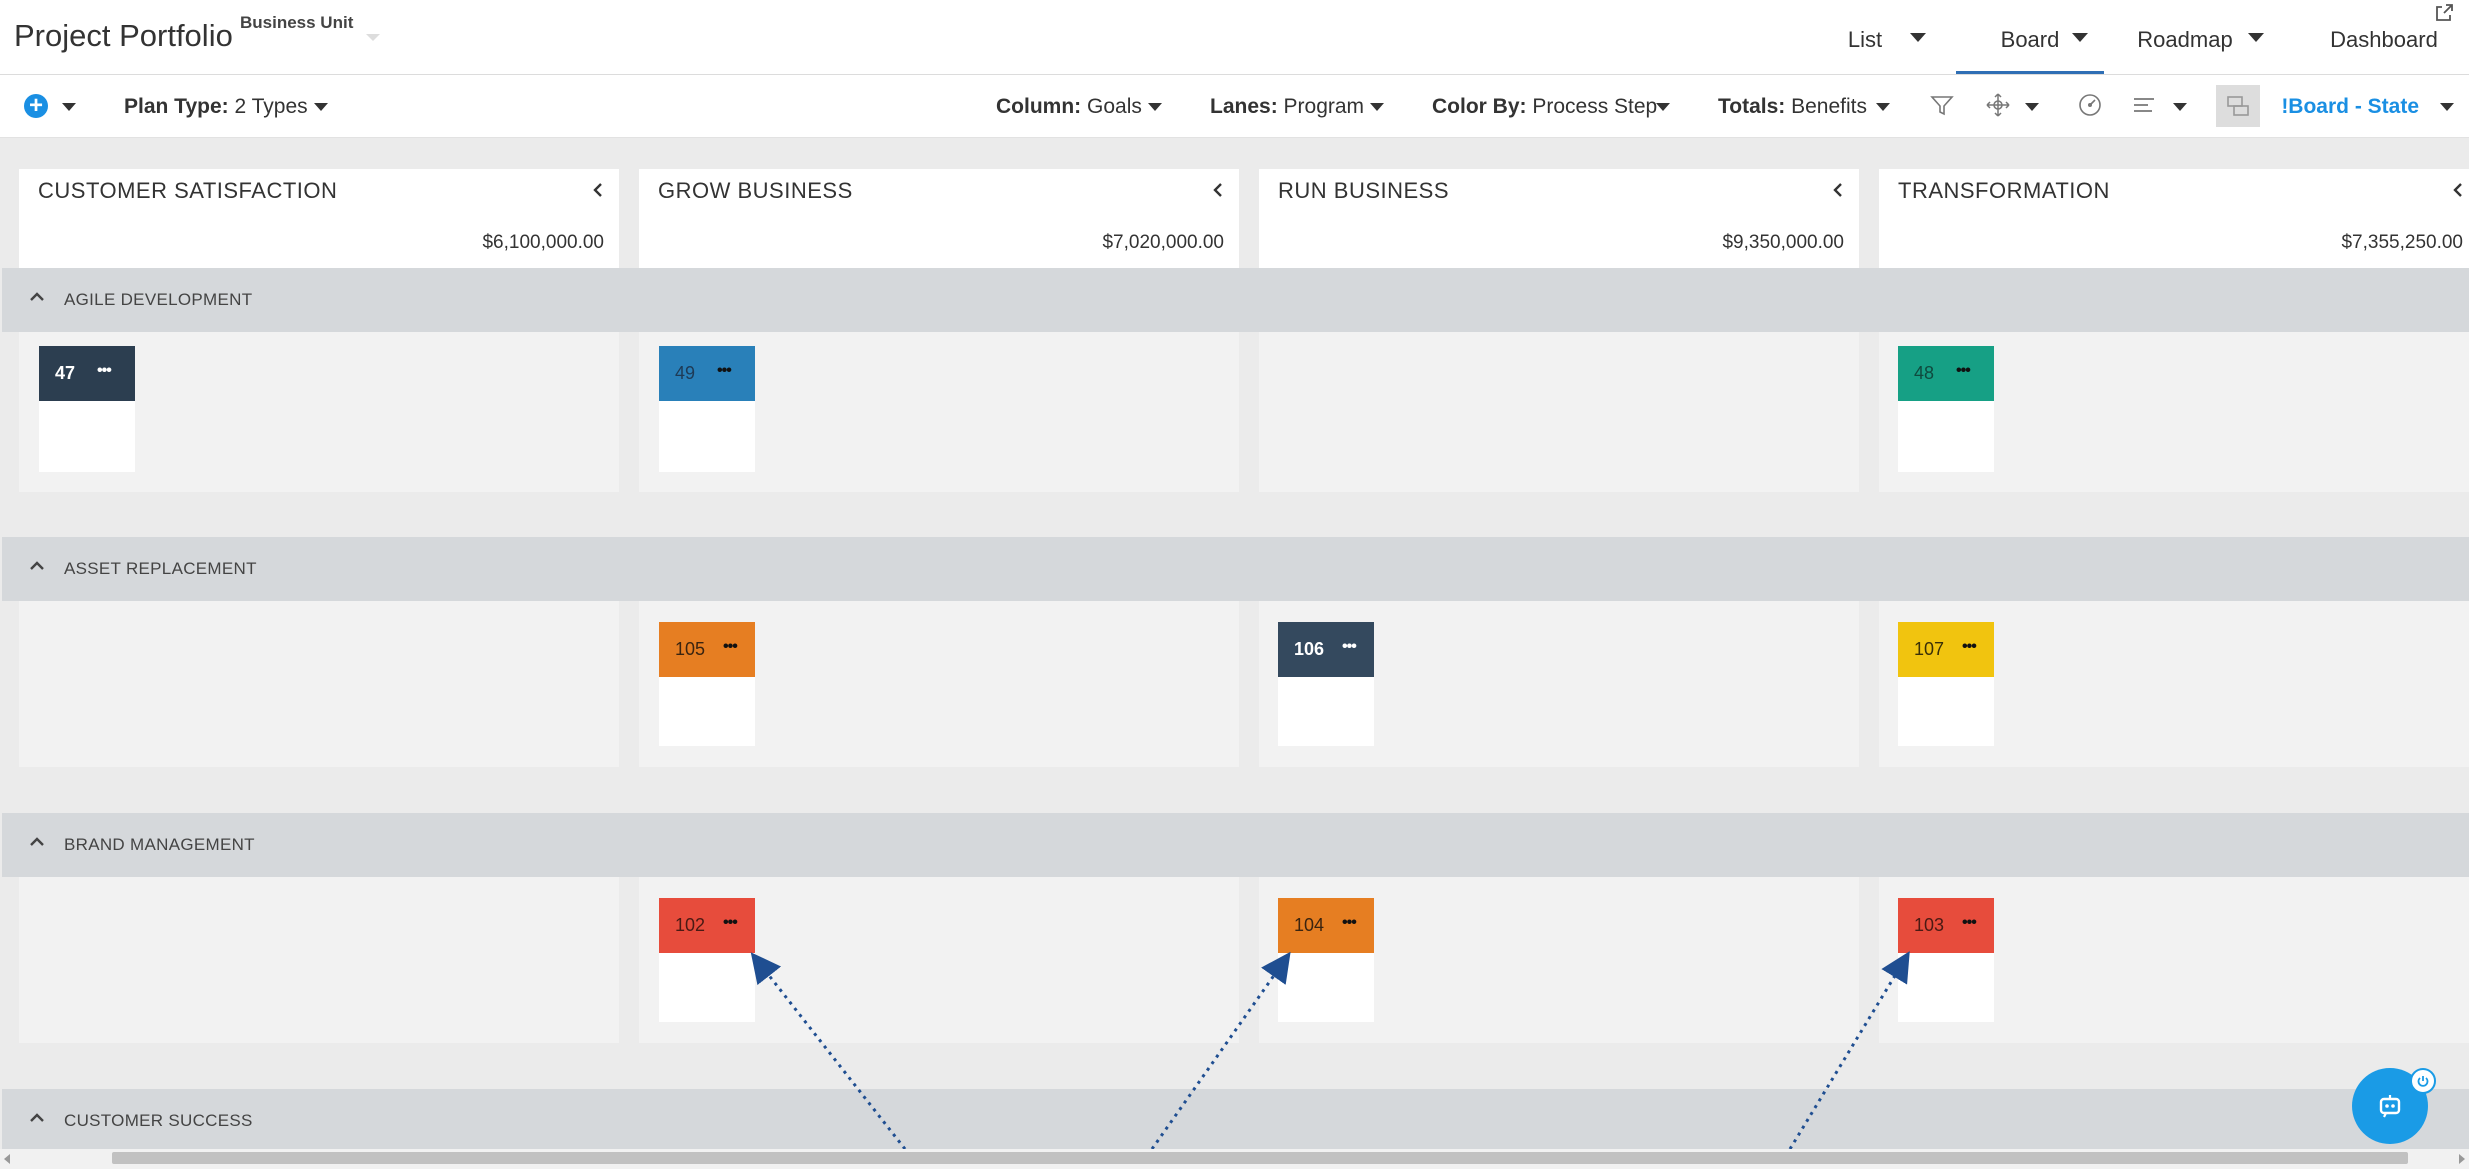  What do you see at coordinates (87, 409) in the screenshot?
I see `card-47: 47 •••` at bounding box center [87, 409].